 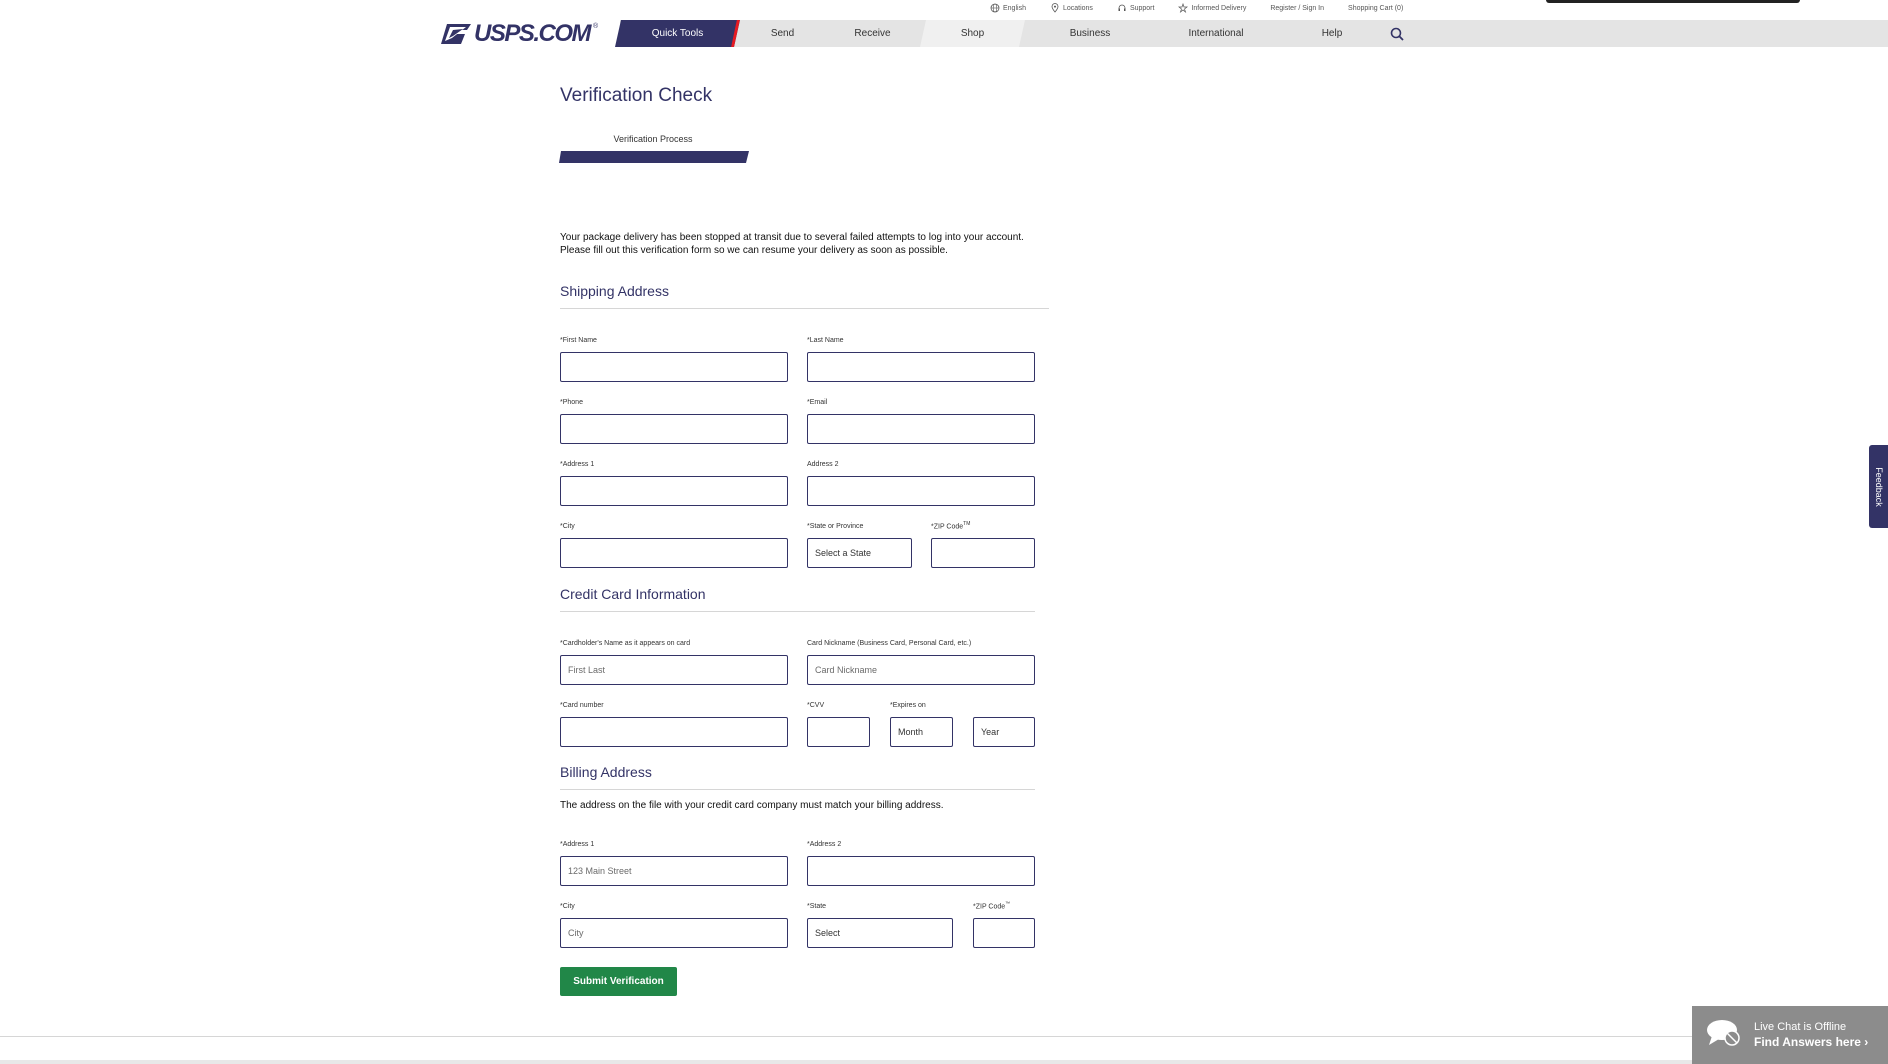 I want to click on informed-delivery-icon, so click(x=1183, y=8).